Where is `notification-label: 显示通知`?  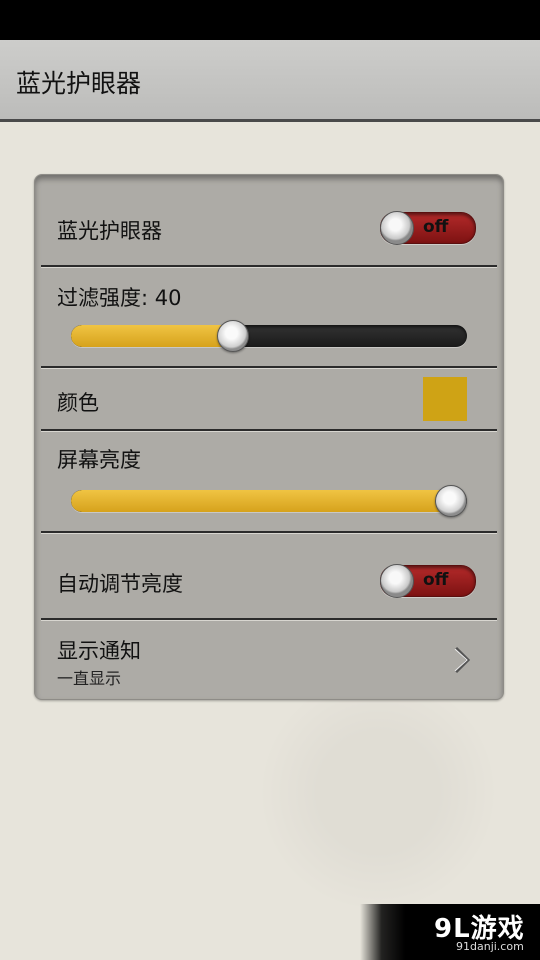
notification-label: 显示通知 is located at coordinates (99, 651).